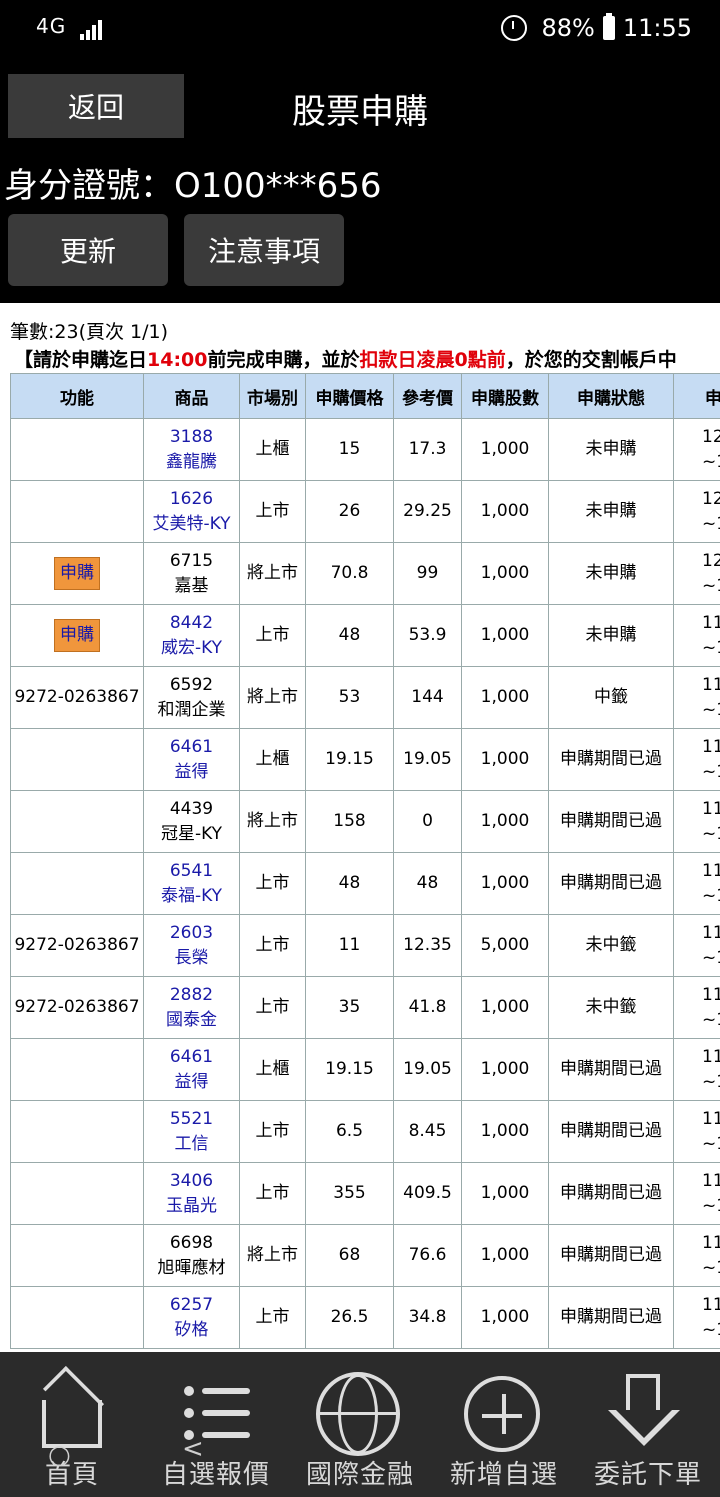  What do you see at coordinates (345, 360) in the screenshot?
I see `deadline-notice: 【請於申購迄日14:00前完成申購，並於扣款日凌晨0點前，於您的交割帳戶中` at bounding box center [345, 360].